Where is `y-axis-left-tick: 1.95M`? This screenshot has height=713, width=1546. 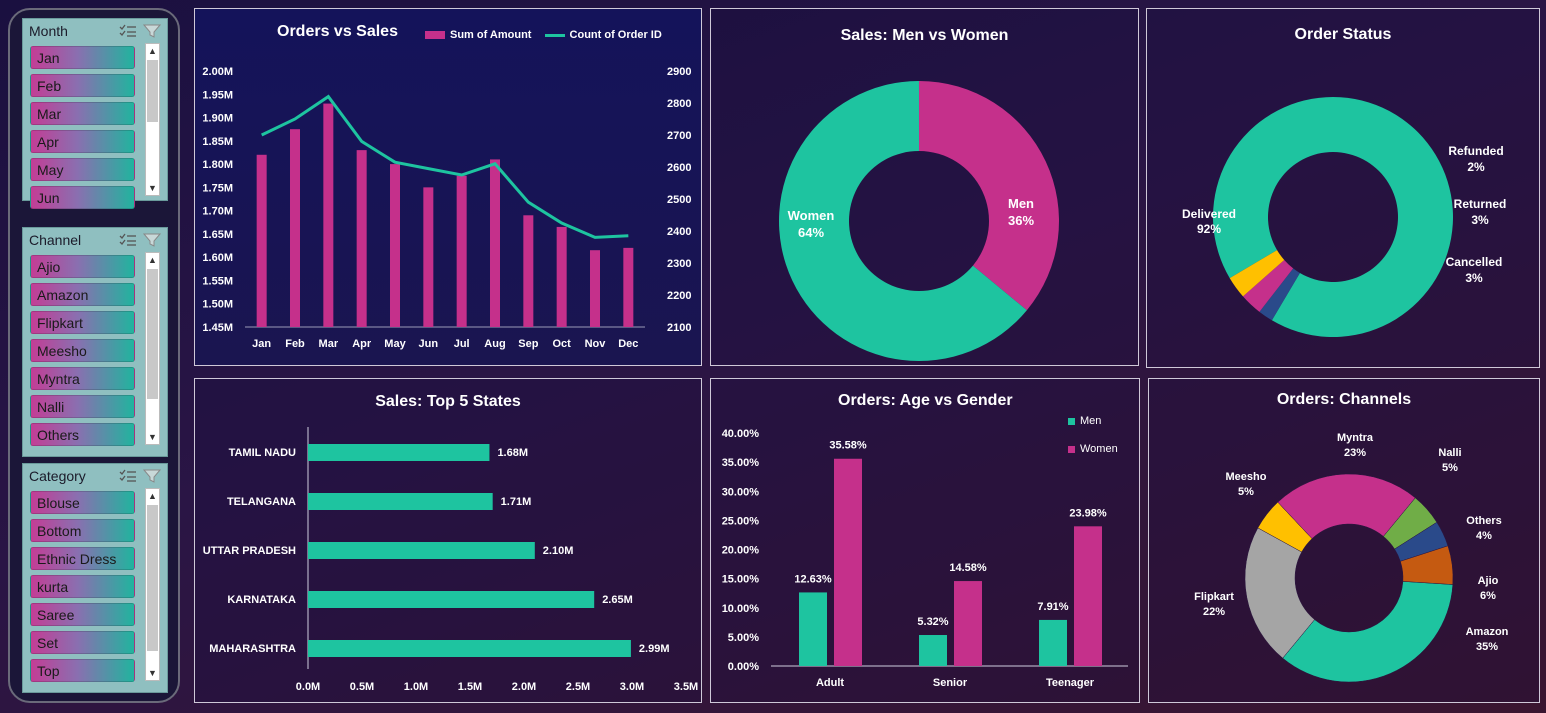
y-axis-left-tick: 1.95M is located at coordinates (217, 95).